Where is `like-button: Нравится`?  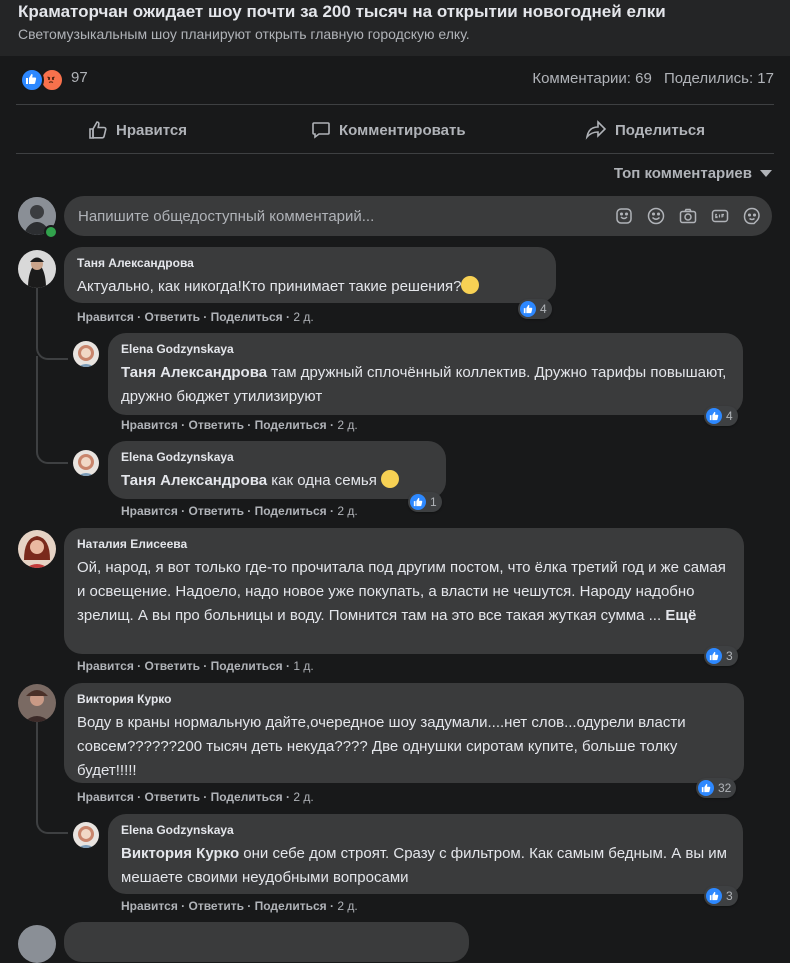 like-button: Нравится is located at coordinates (137, 130).